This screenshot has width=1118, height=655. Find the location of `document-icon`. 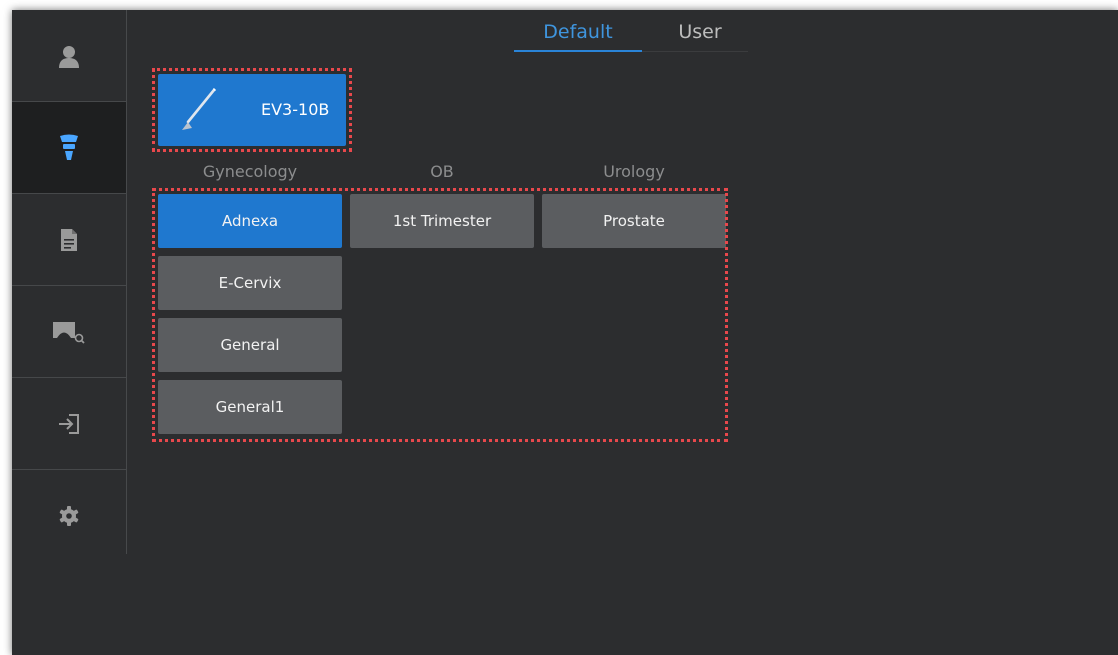

document-icon is located at coordinates (69, 239).